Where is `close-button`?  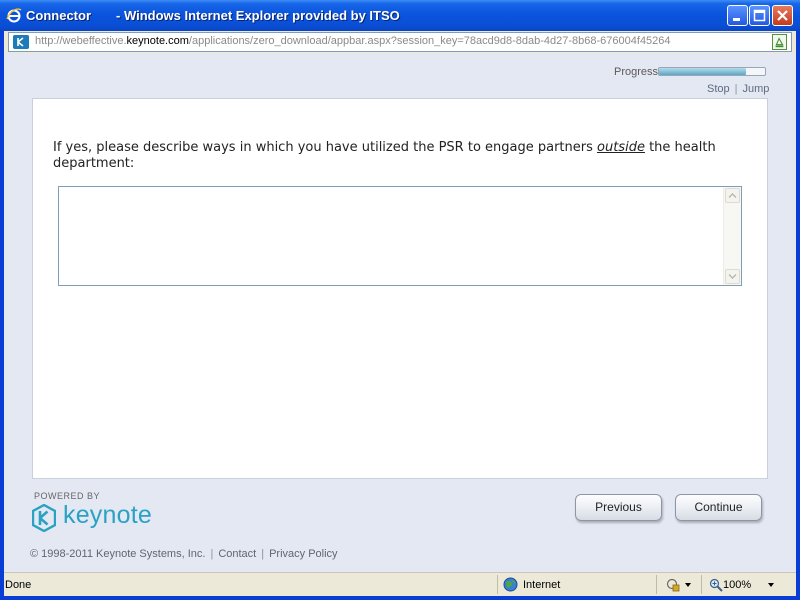
close-button is located at coordinates (782, 15).